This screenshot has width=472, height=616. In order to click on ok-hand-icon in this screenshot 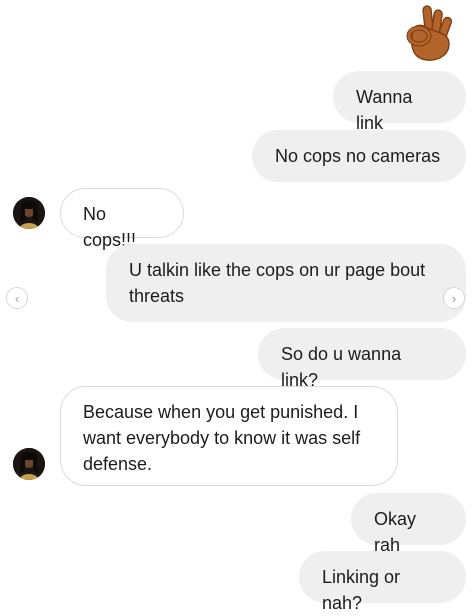, I will do `click(430, 32)`.